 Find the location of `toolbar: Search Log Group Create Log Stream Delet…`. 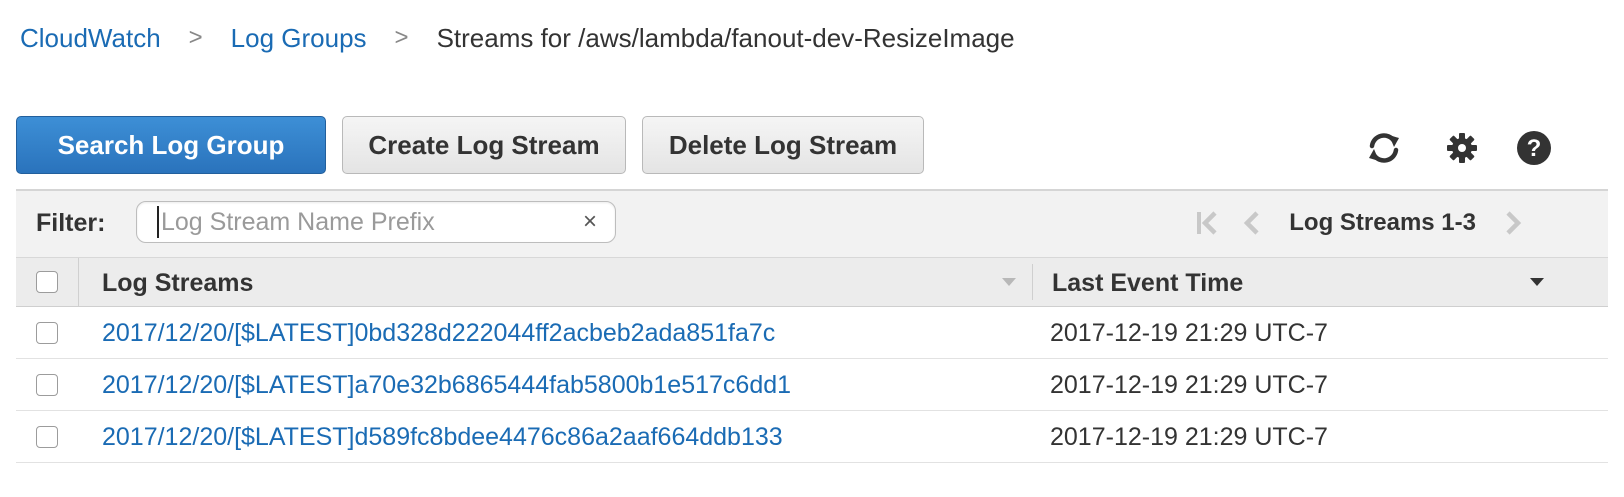

toolbar: Search Log Group Create Log Stream Delet… is located at coordinates (470, 145).